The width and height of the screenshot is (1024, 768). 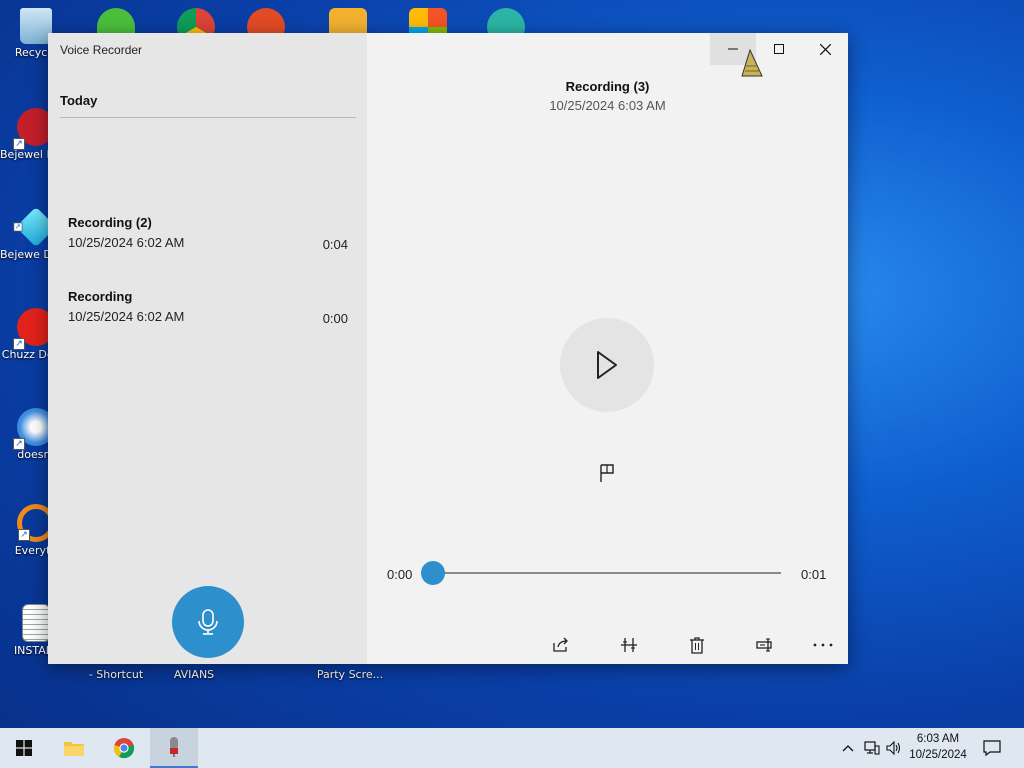 I want to click on record-button, so click(x=208, y=622).